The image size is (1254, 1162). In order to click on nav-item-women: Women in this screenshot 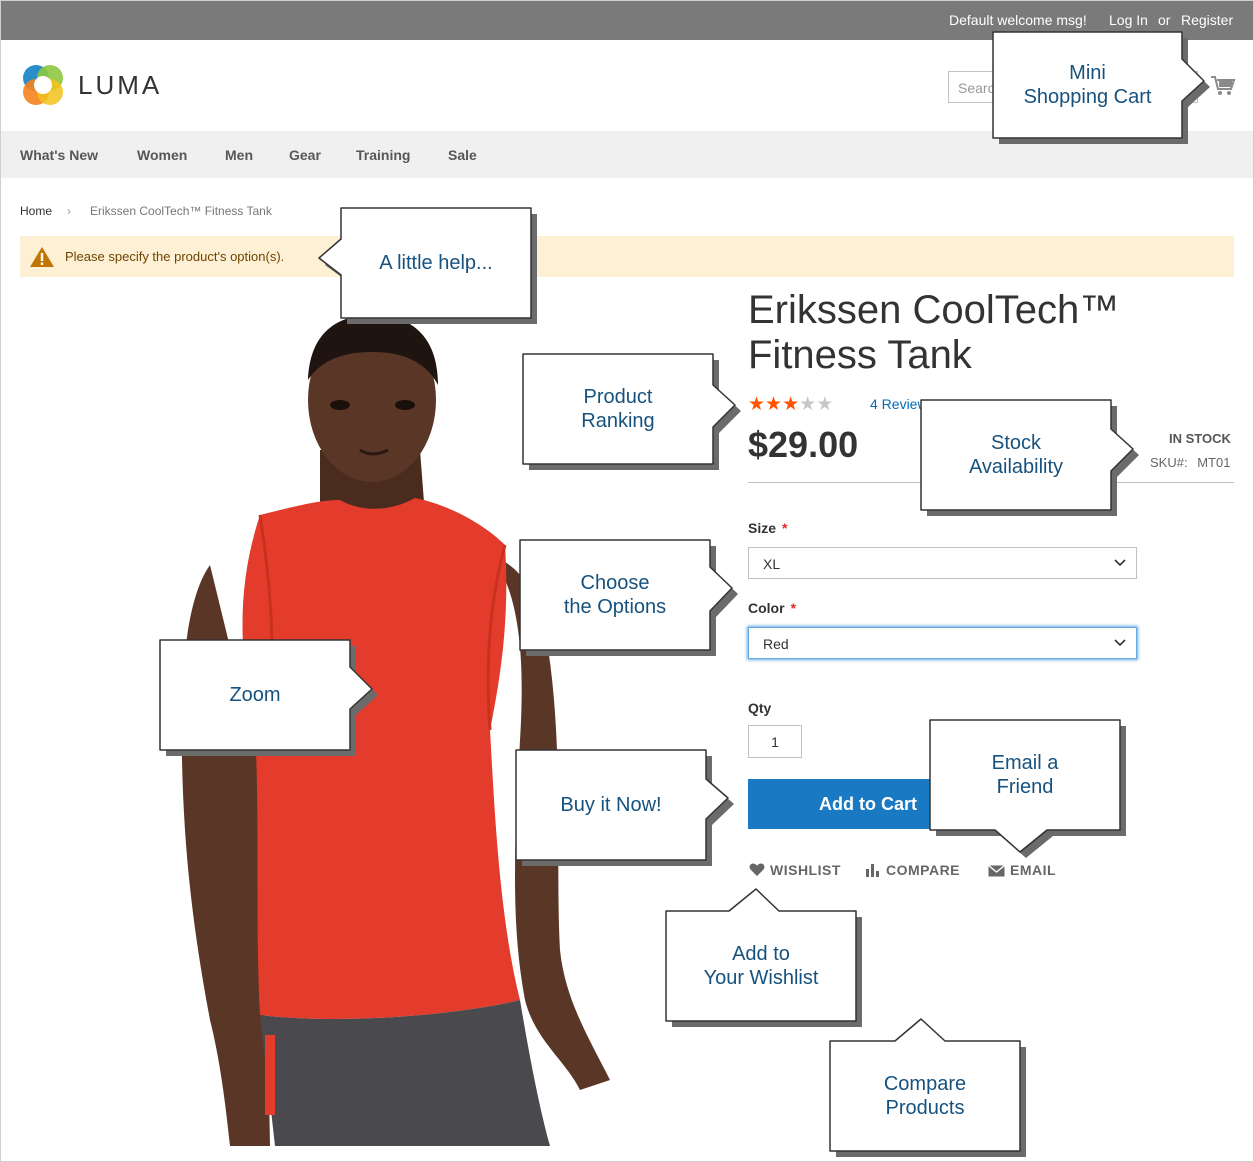, I will do `click(162, 155)`.